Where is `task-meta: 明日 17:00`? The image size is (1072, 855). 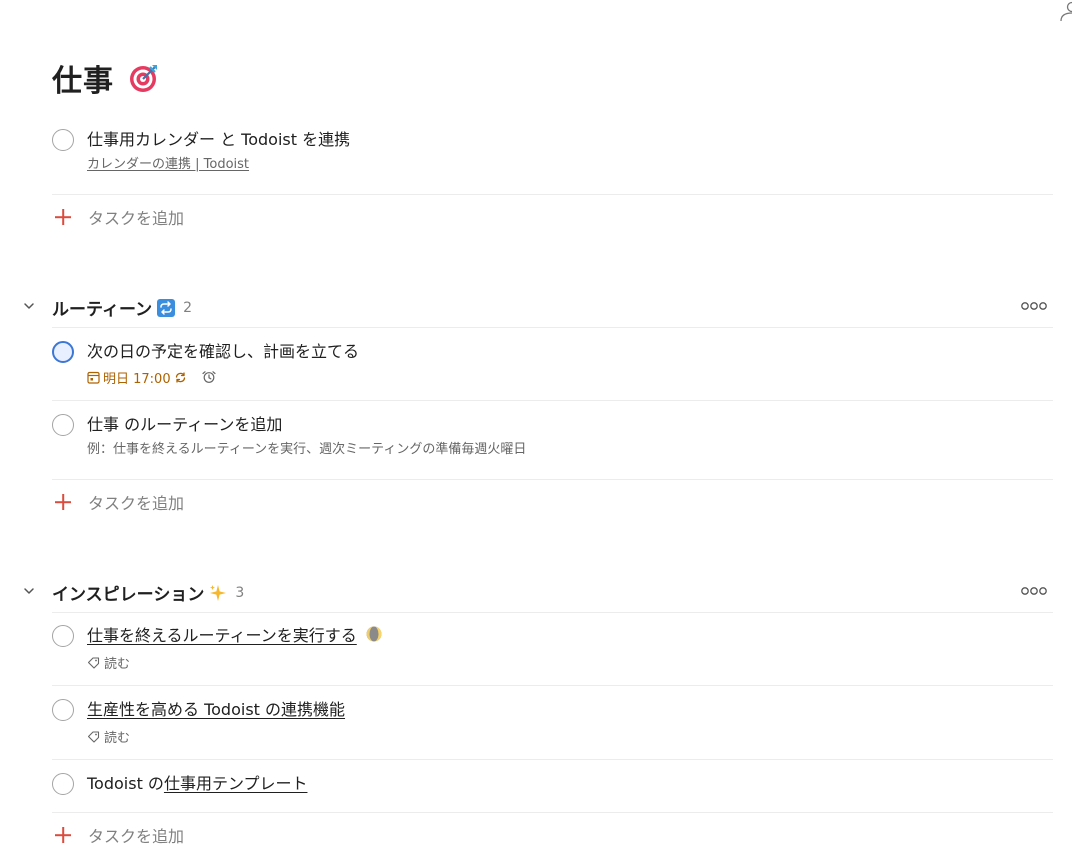
task-meta: 明日 17:00 is located at coordinates (152, 377).